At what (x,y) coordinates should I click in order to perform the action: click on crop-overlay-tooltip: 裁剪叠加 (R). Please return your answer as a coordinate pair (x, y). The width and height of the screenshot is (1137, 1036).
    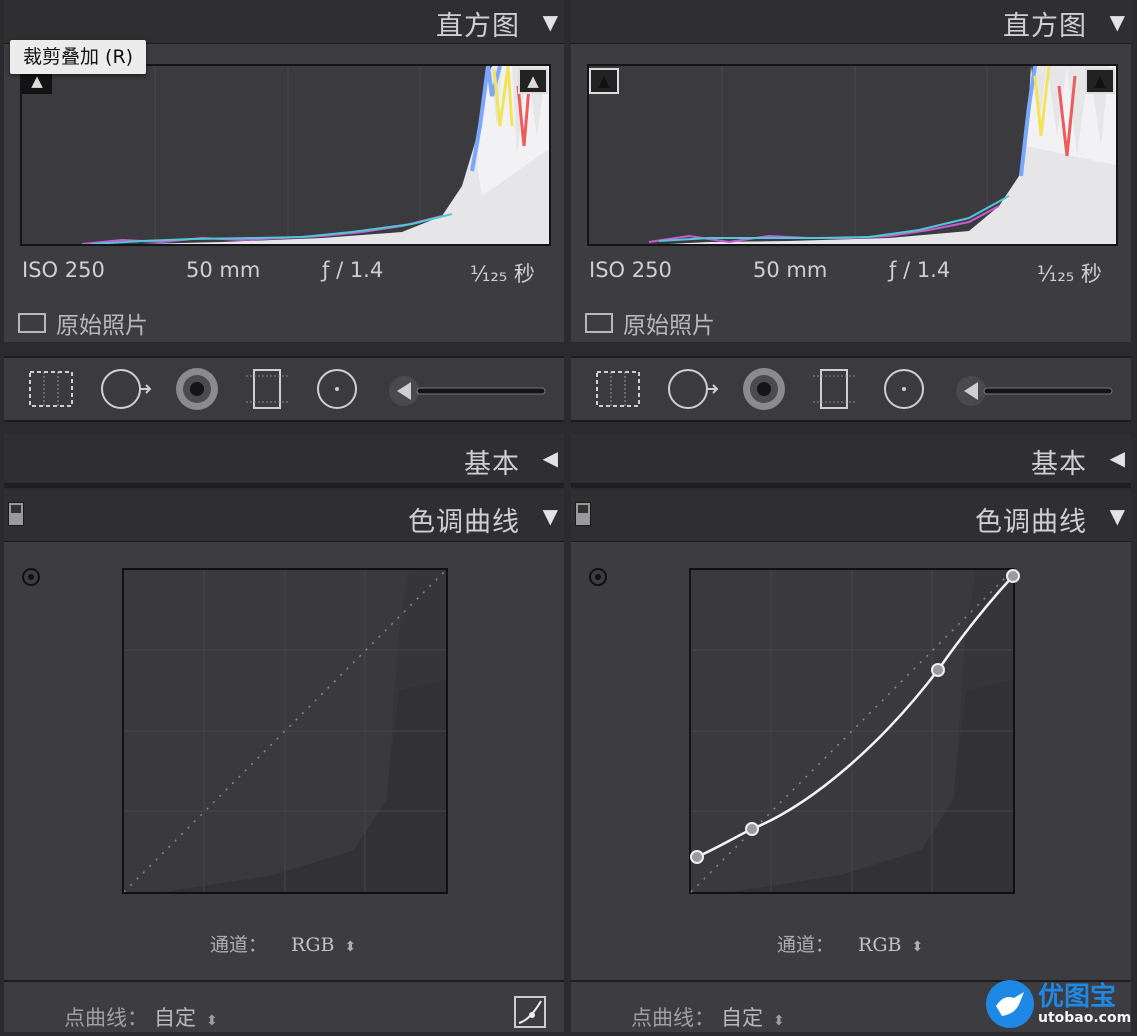
    Looking at the image, I should click on (78, 57).